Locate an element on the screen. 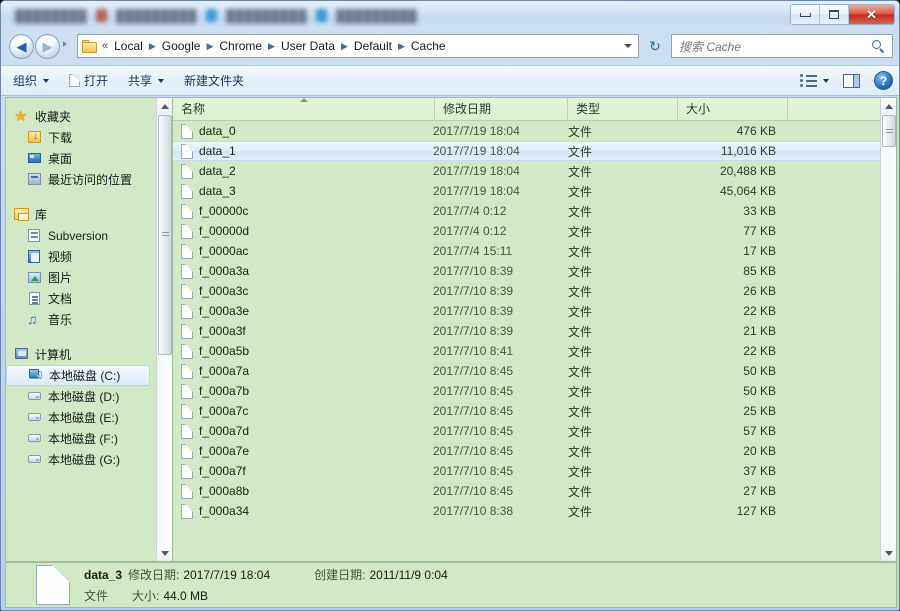 The width and height of the screenshot is (900, 611). organize-button: 组织 is located at coordinates (31, 80).